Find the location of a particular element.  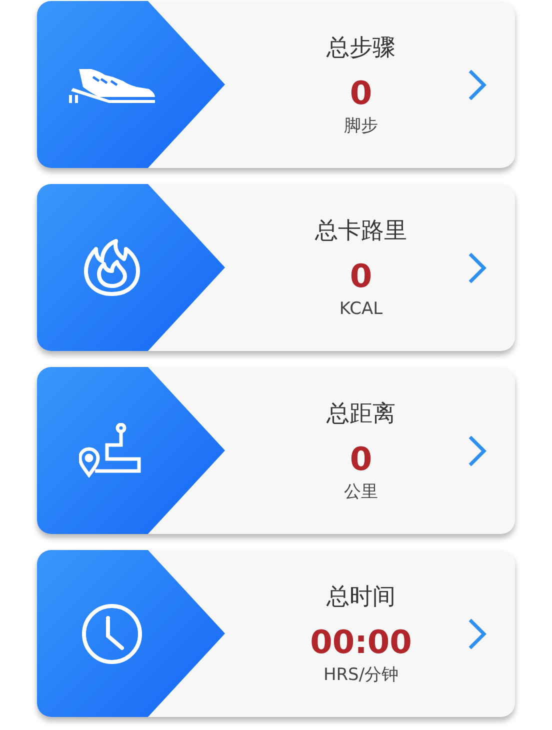

shoe-icon is located at coordinates (112, 84).